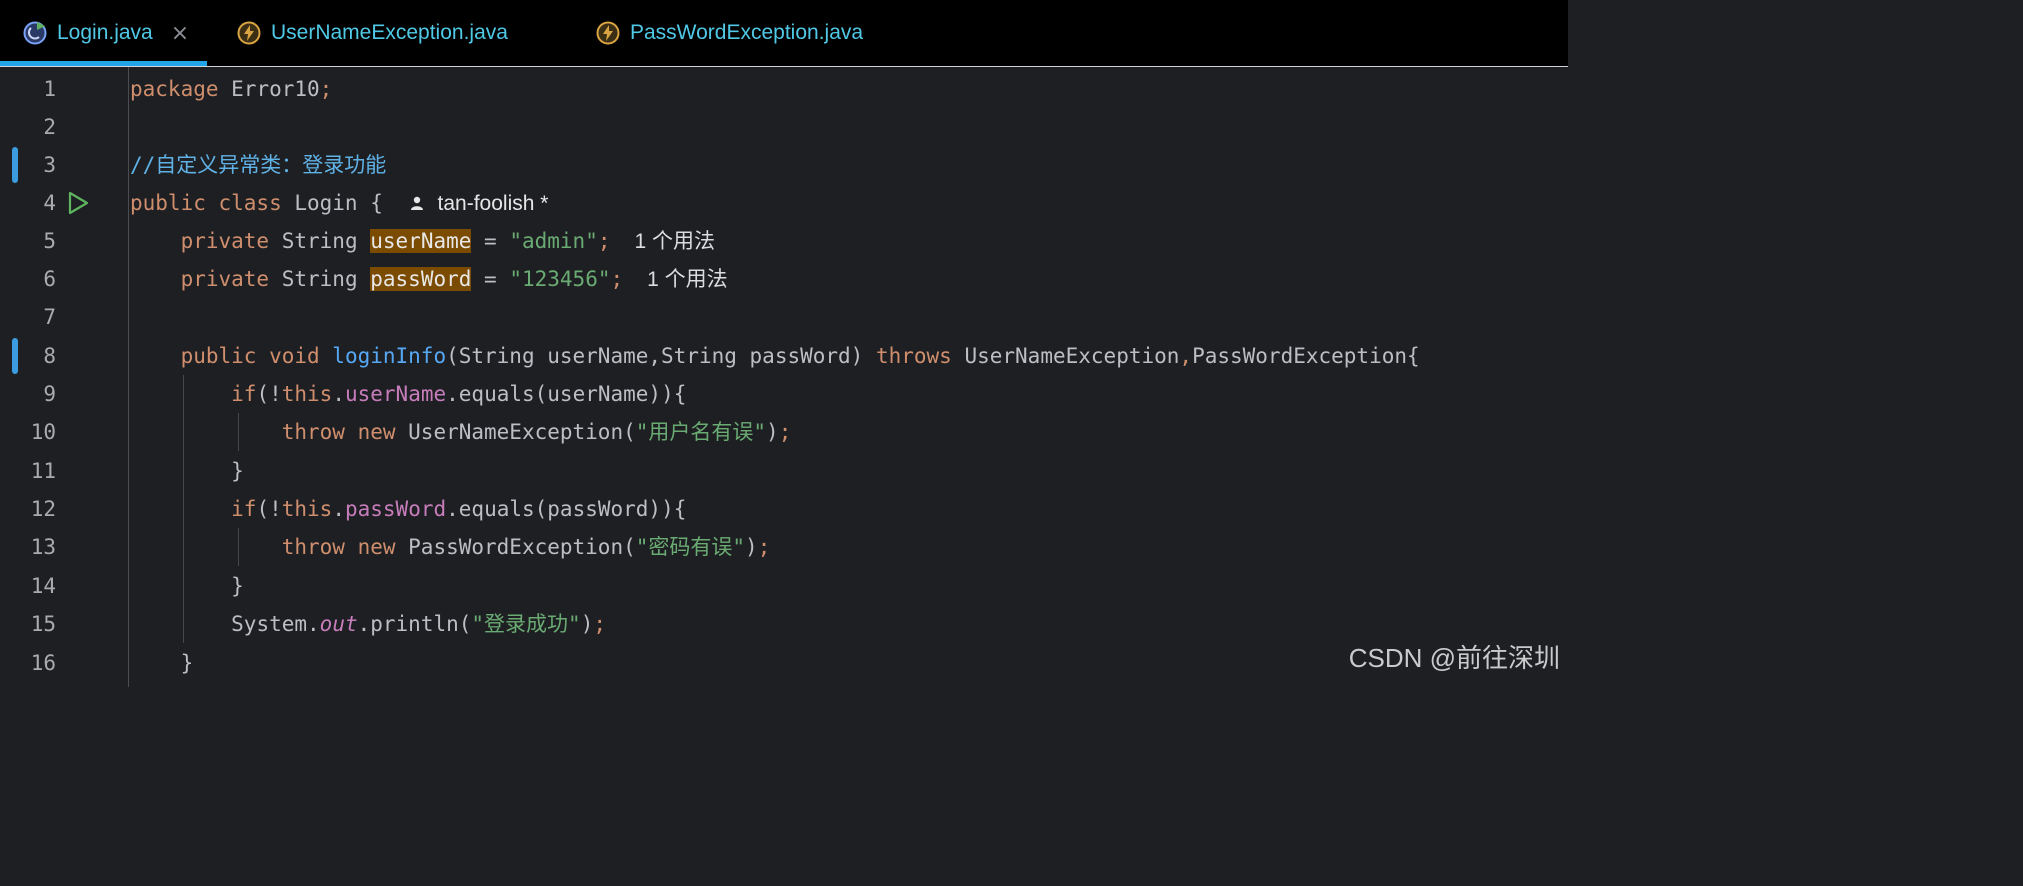 Image resolution: width=2023 pixels, height=886 pixels. What do you see at coordinates (49, 317) in the screenshot?
I see `line-number: 7` at bounding box center [49, 317].